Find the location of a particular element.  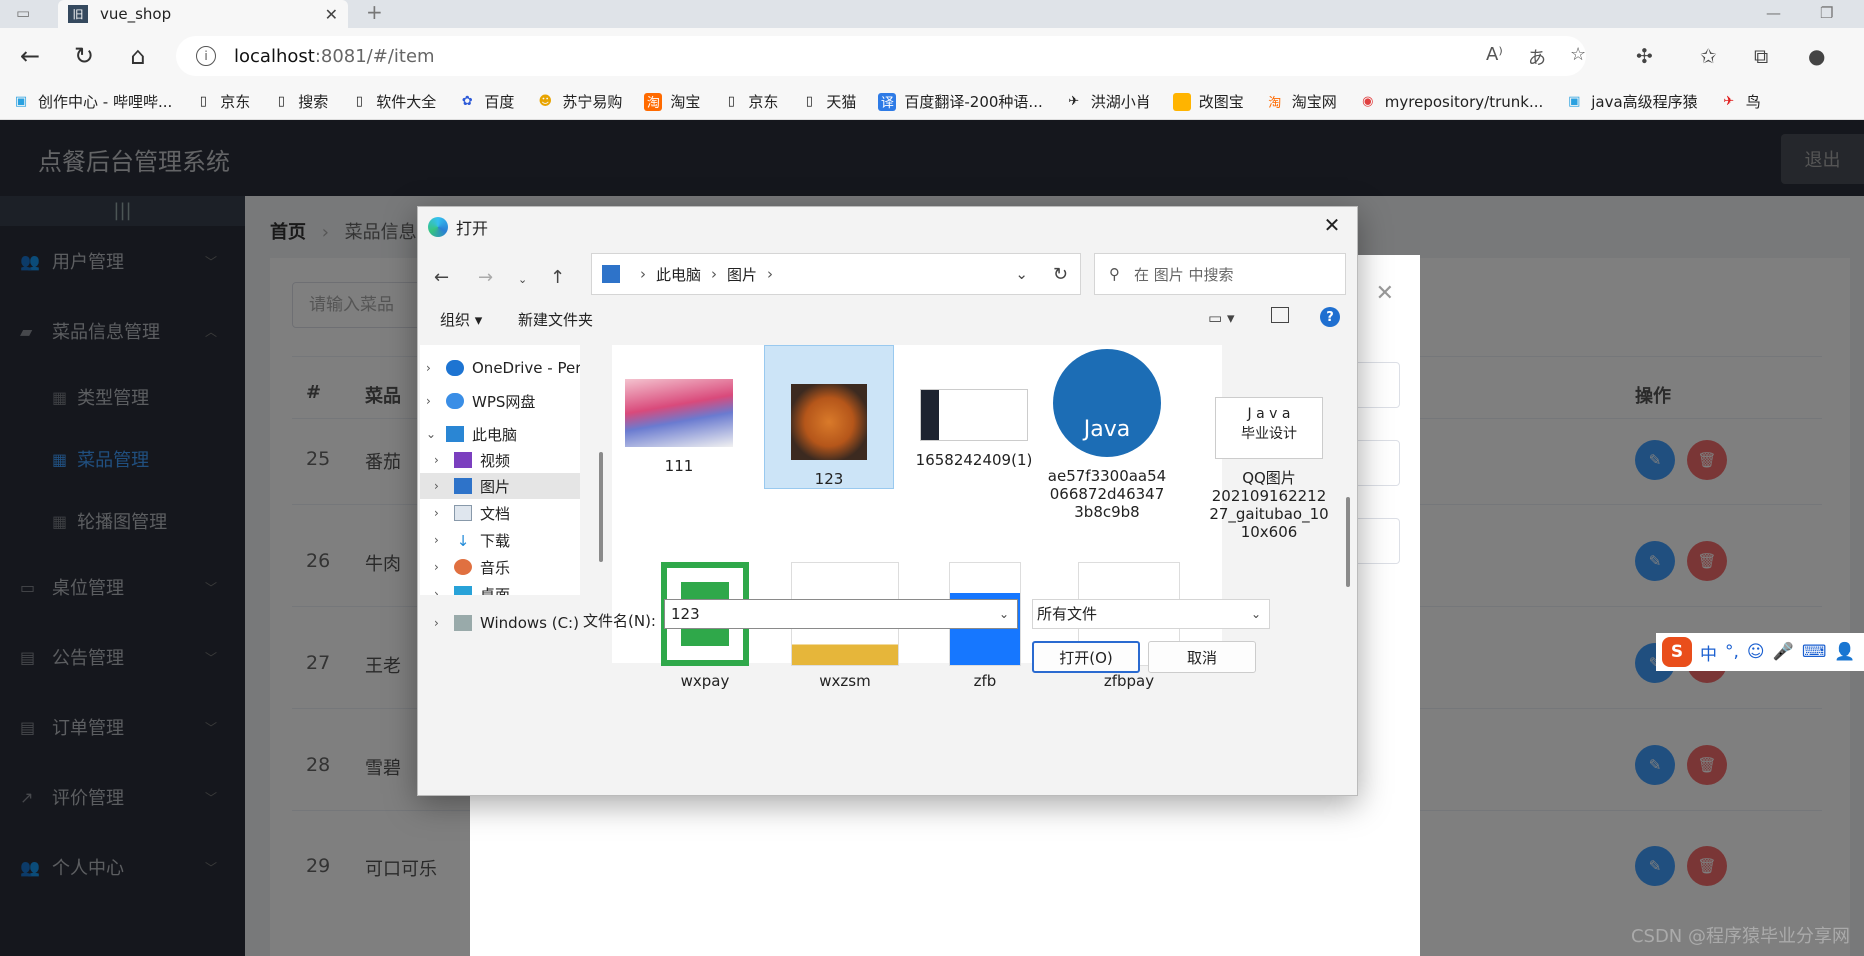

reload-icon: ↻ is located at coordinates (84, 56).